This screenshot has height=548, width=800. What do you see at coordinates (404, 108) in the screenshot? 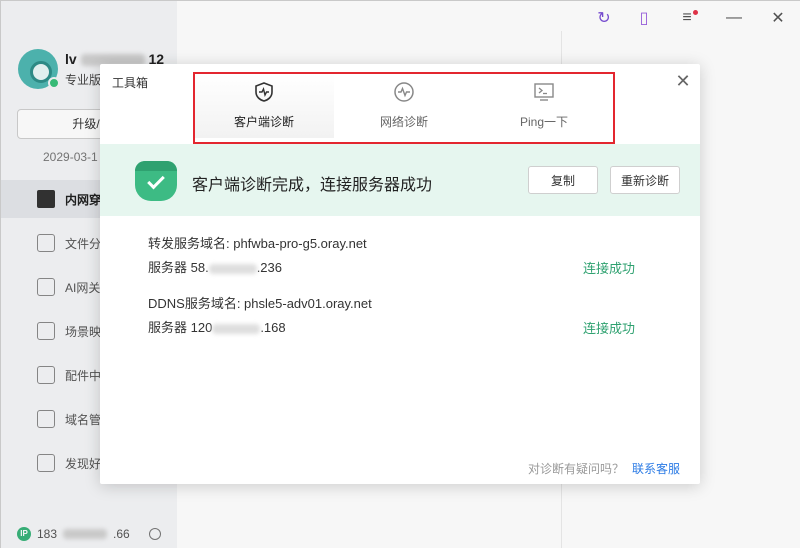
I see `highlight-box` at bounding box center [404, 108].